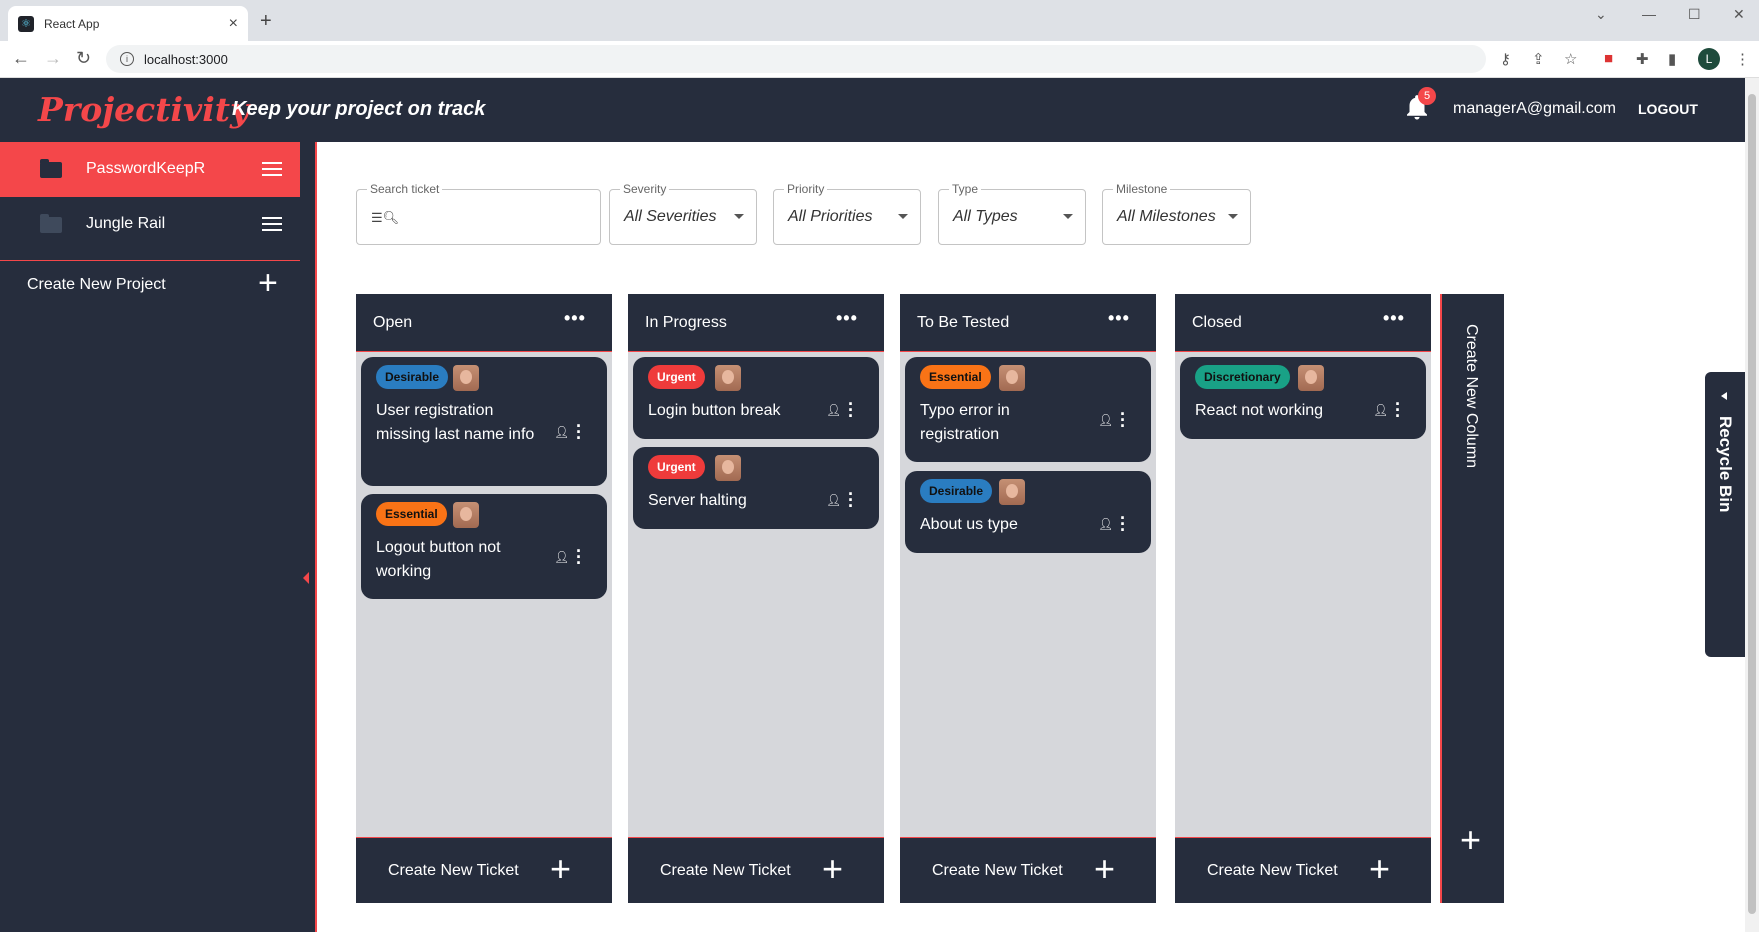  Describe the element at coordinates (1668, 109) in the screenshot. I see `logout-button: LOGOUT` at that location.